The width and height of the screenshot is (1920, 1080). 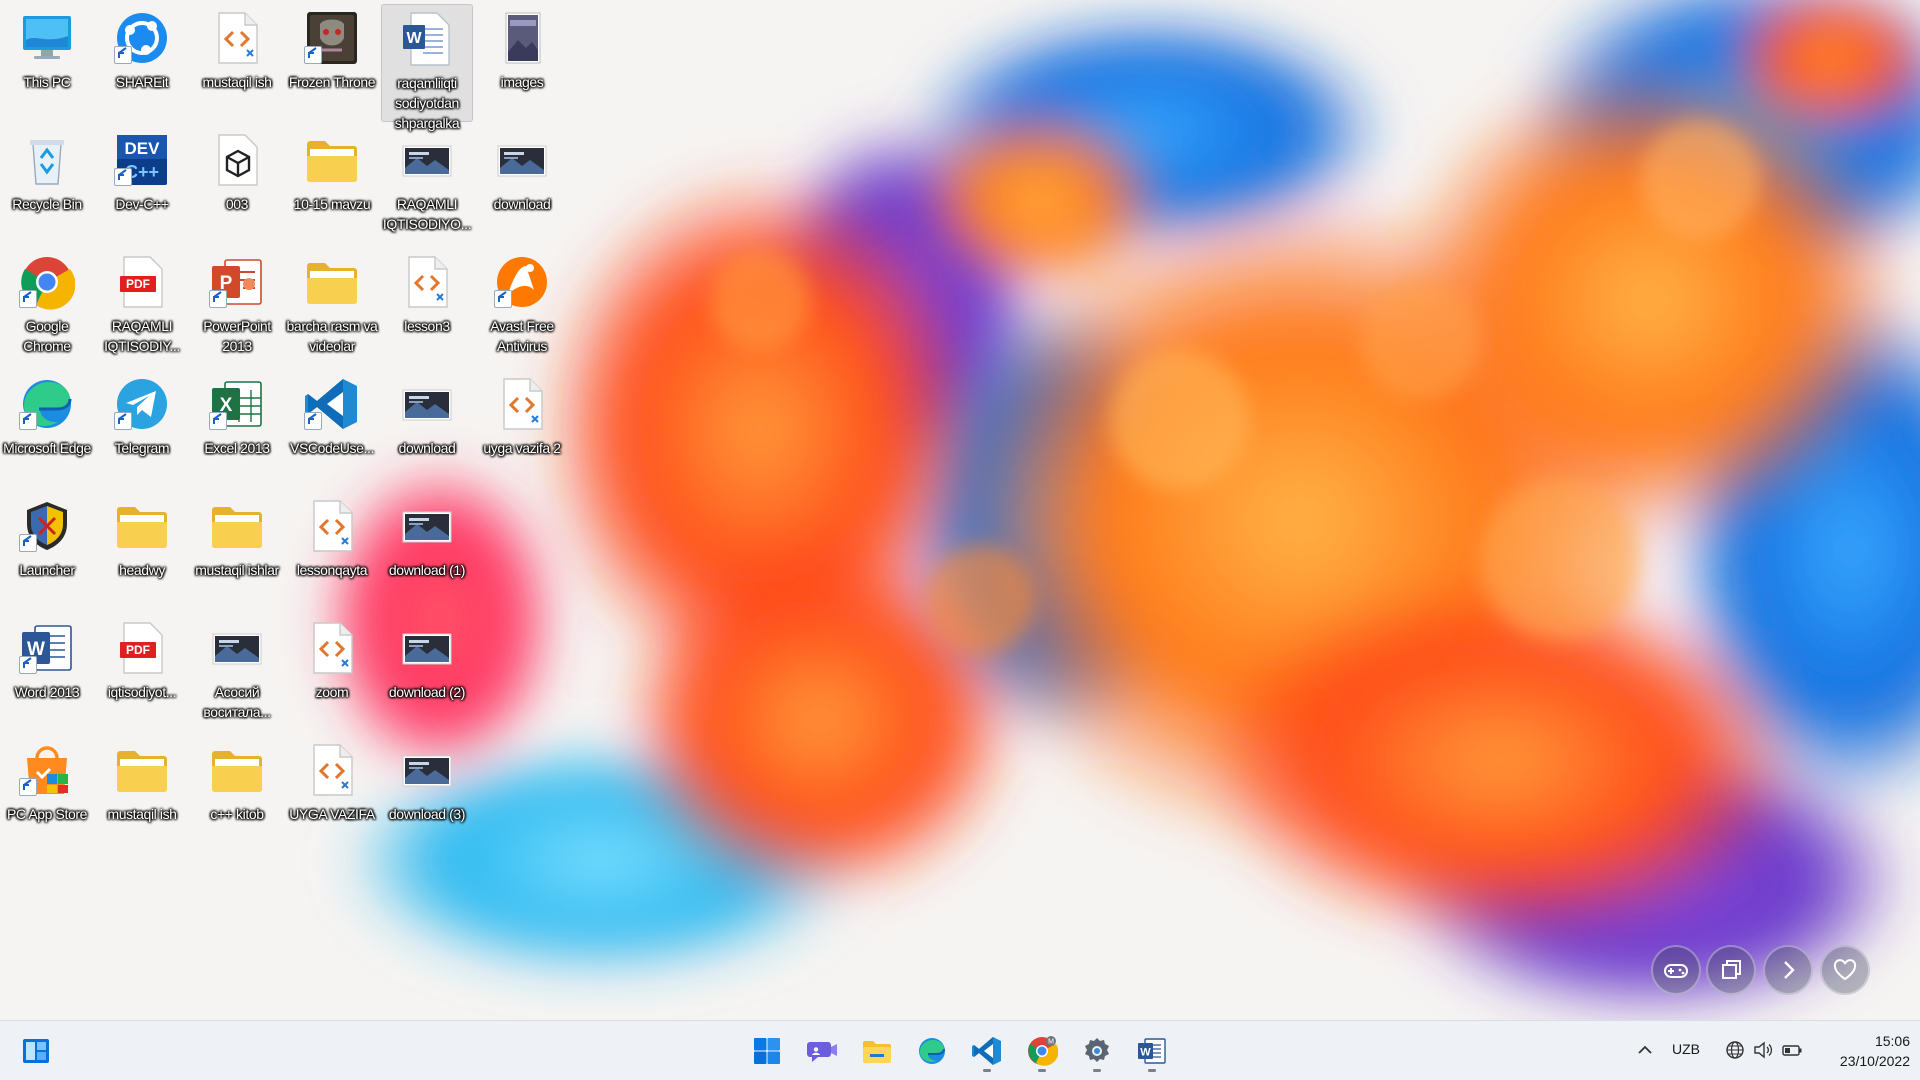 What do you see at coordinates (767, 1051) in the screenshot?
I see `start-button` at bounding box center [767, 1051].